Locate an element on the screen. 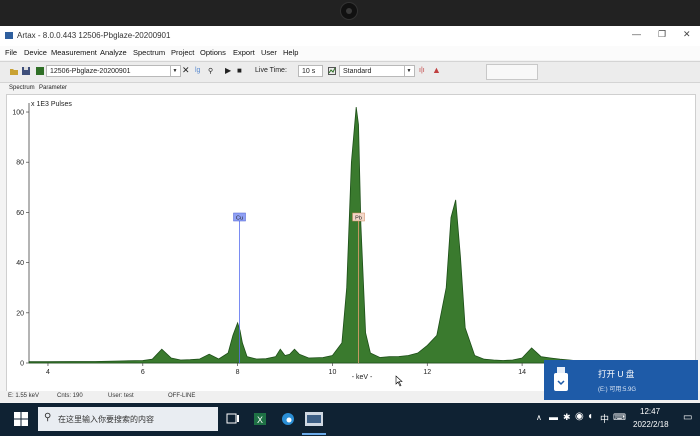 This screenshot has width=700, height=436. zoom-icon: ⚲ is located at coordinates (210, 71).